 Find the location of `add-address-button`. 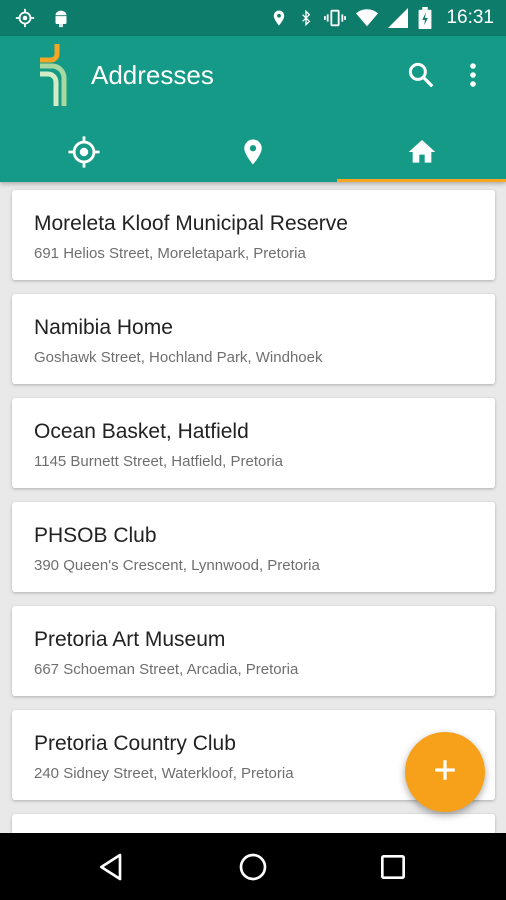

add-address-button is located at coordinates (445, 772).